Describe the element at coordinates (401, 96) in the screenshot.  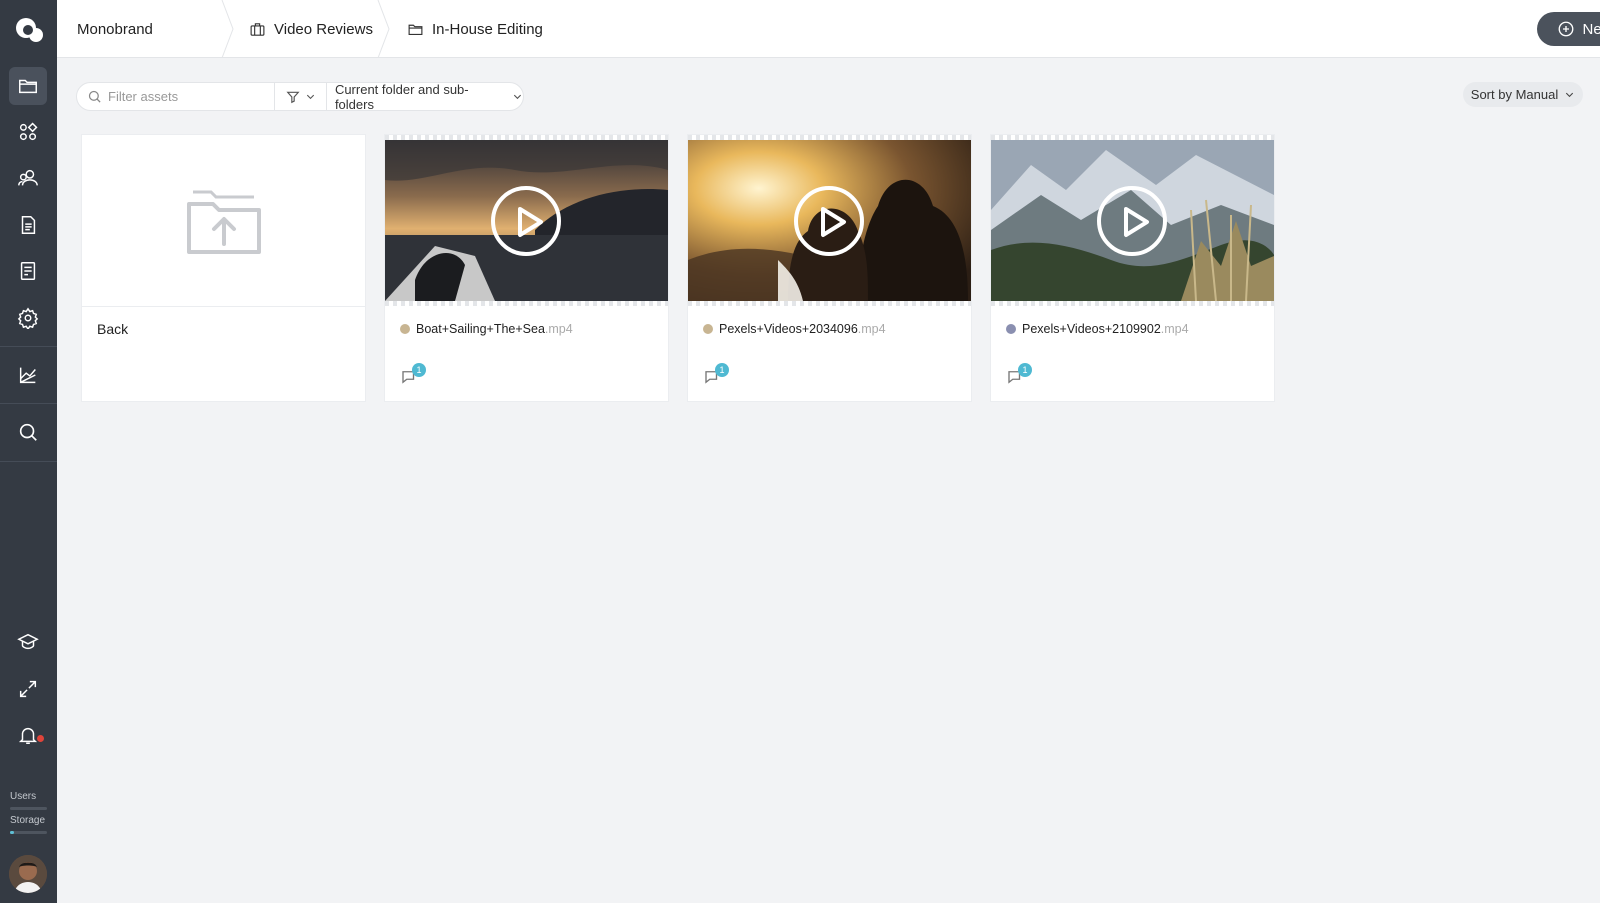
I see `scope-label: Current folder and sub-folders` at that location.